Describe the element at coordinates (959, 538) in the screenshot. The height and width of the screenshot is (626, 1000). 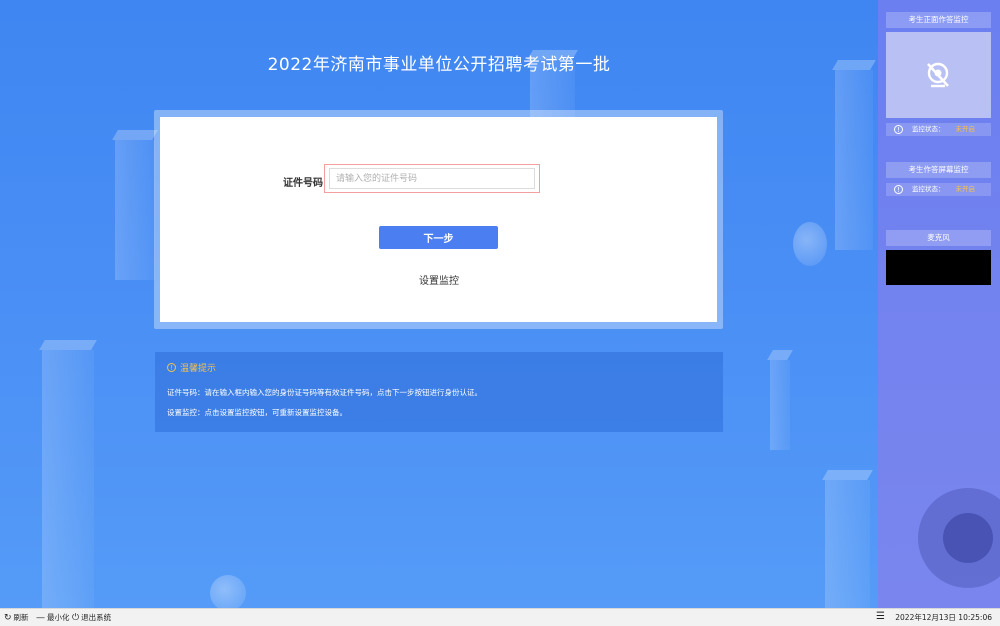
I see `webcam-decor-icon` at that location.